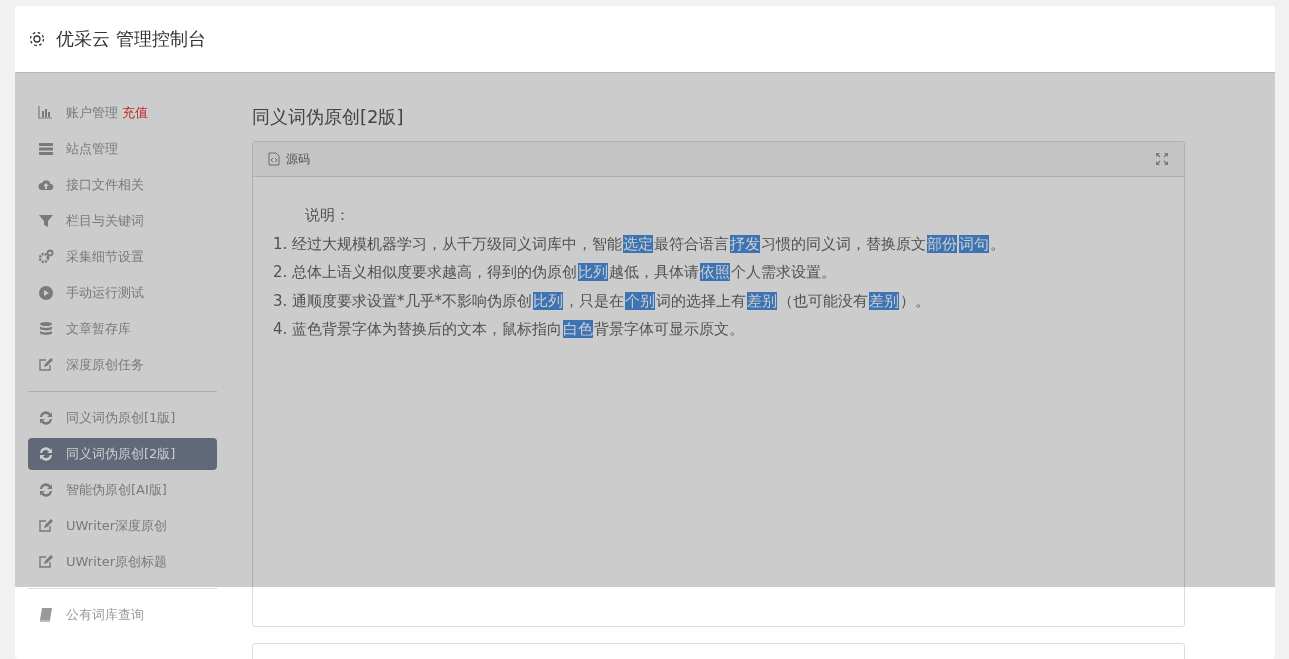 This screenshot has width=1289, height=659. What do you see at coordinates (692, 243) in the screenshot?
I see `body-text: 最符合语言` at bounding box center [692, 243].